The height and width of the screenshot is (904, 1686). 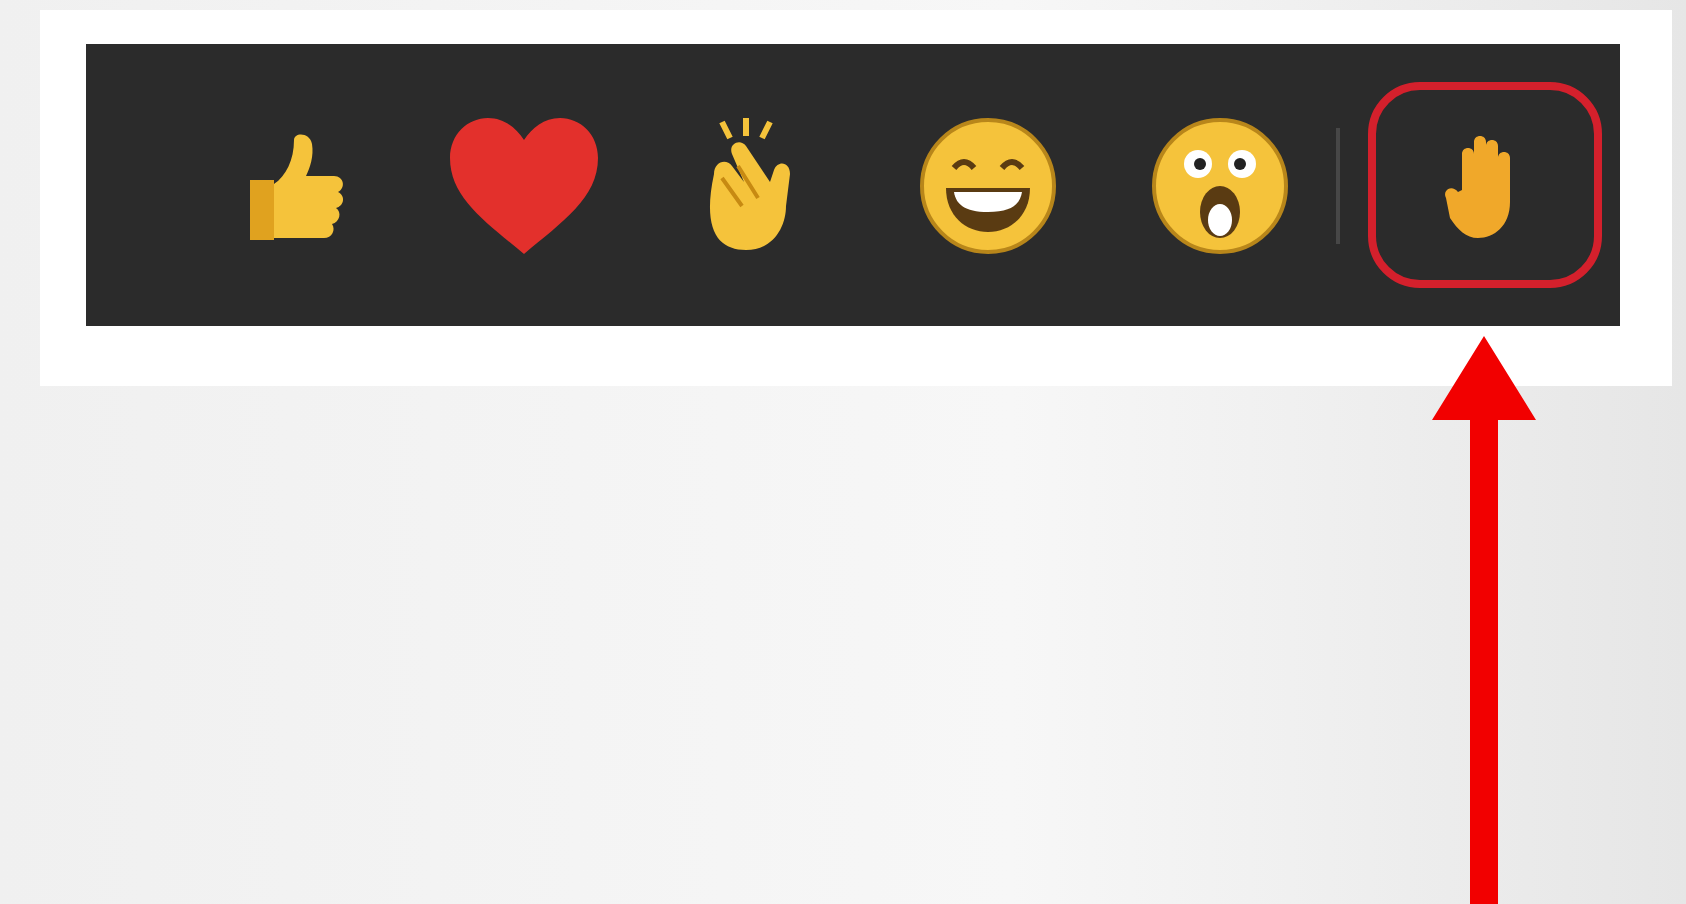 What do you see at coordinates (1220, 185) in the screenshot?
I see `surprised-face-icon` at bounding box center [1220, 185].